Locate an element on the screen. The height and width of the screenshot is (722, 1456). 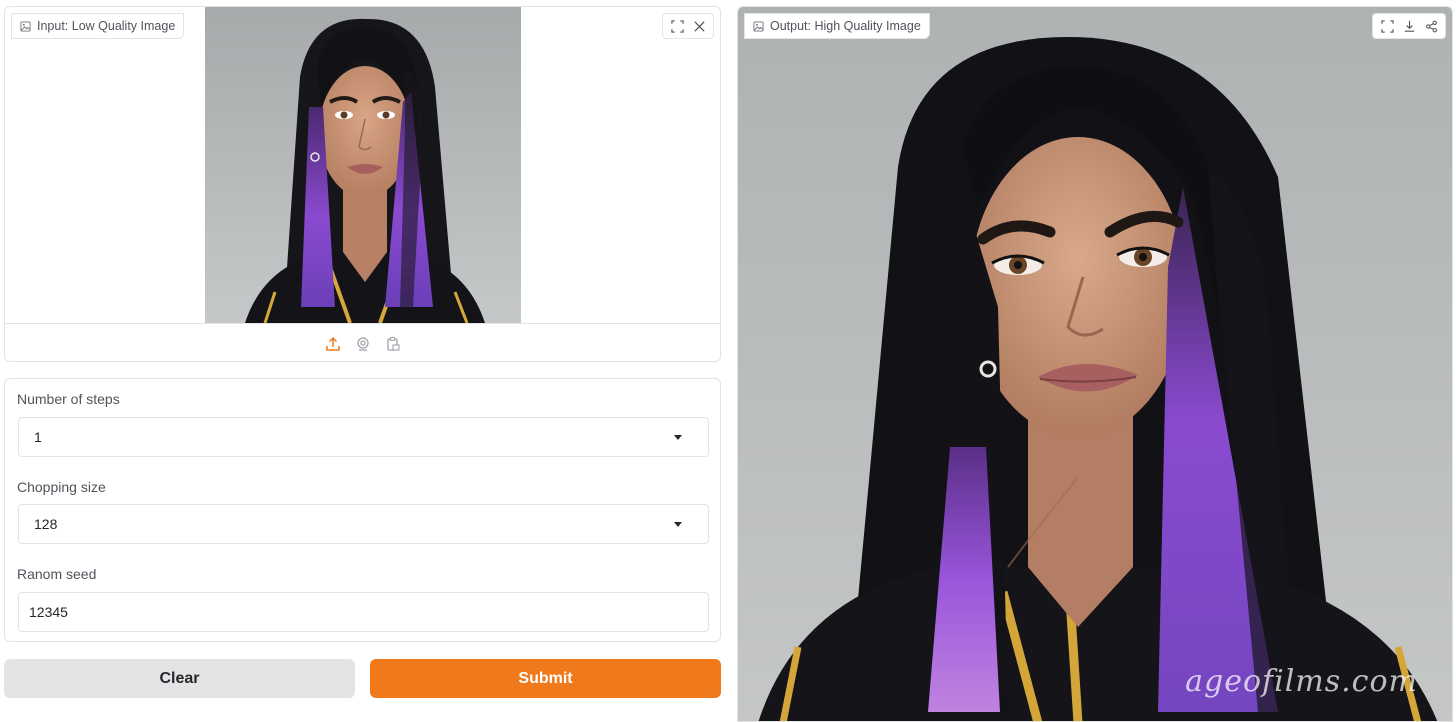
input-portrait-image is located at coordinates (363, 165).